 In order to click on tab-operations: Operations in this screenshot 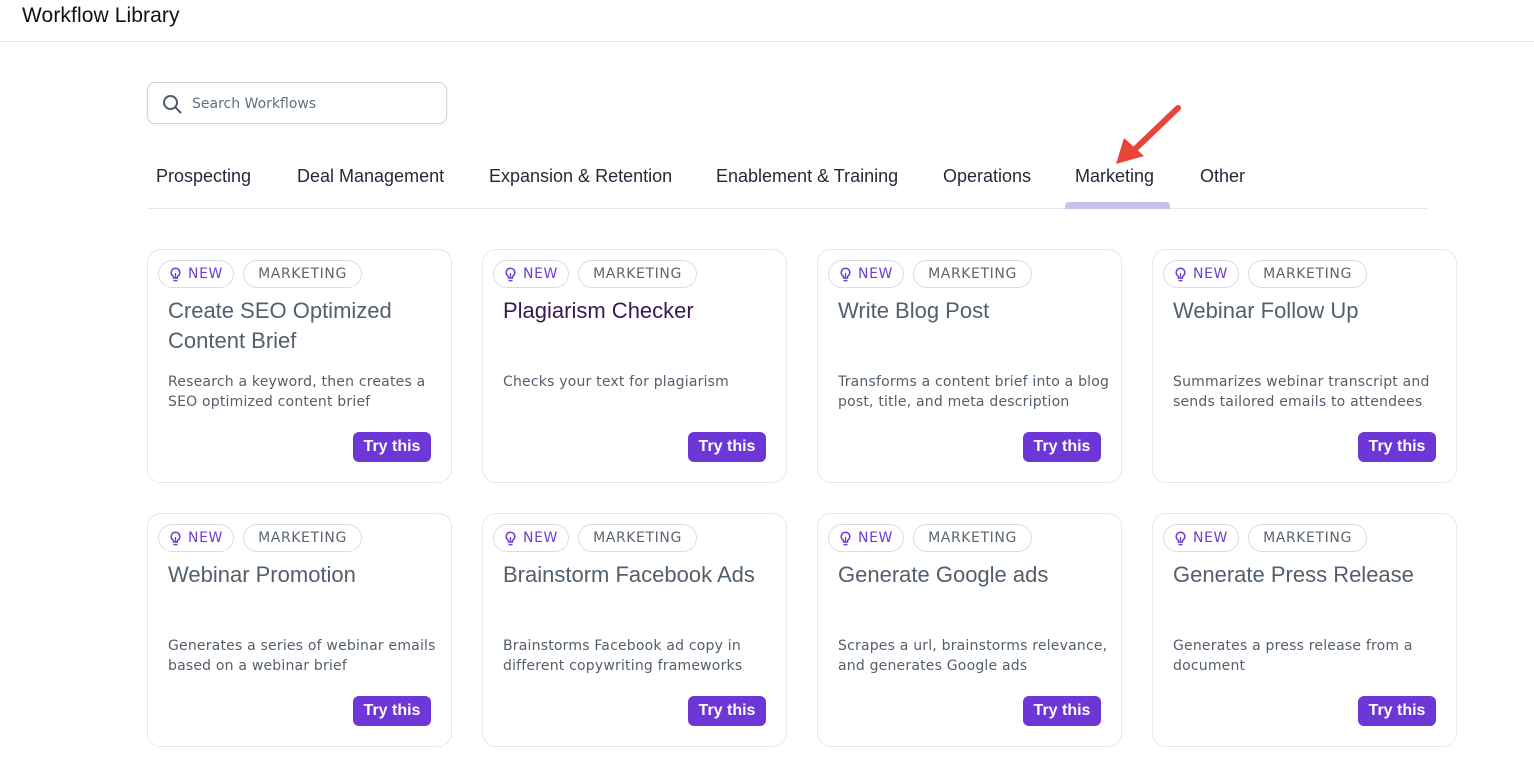, I will do `click(987, 176)`.